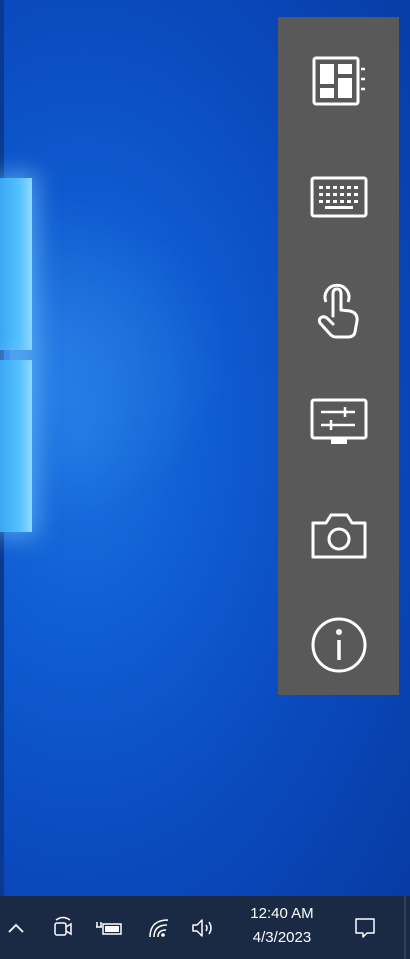 The height and width of the screenshot is (959, 410). I want to click on battery-charging-icon, so click(109, 928).